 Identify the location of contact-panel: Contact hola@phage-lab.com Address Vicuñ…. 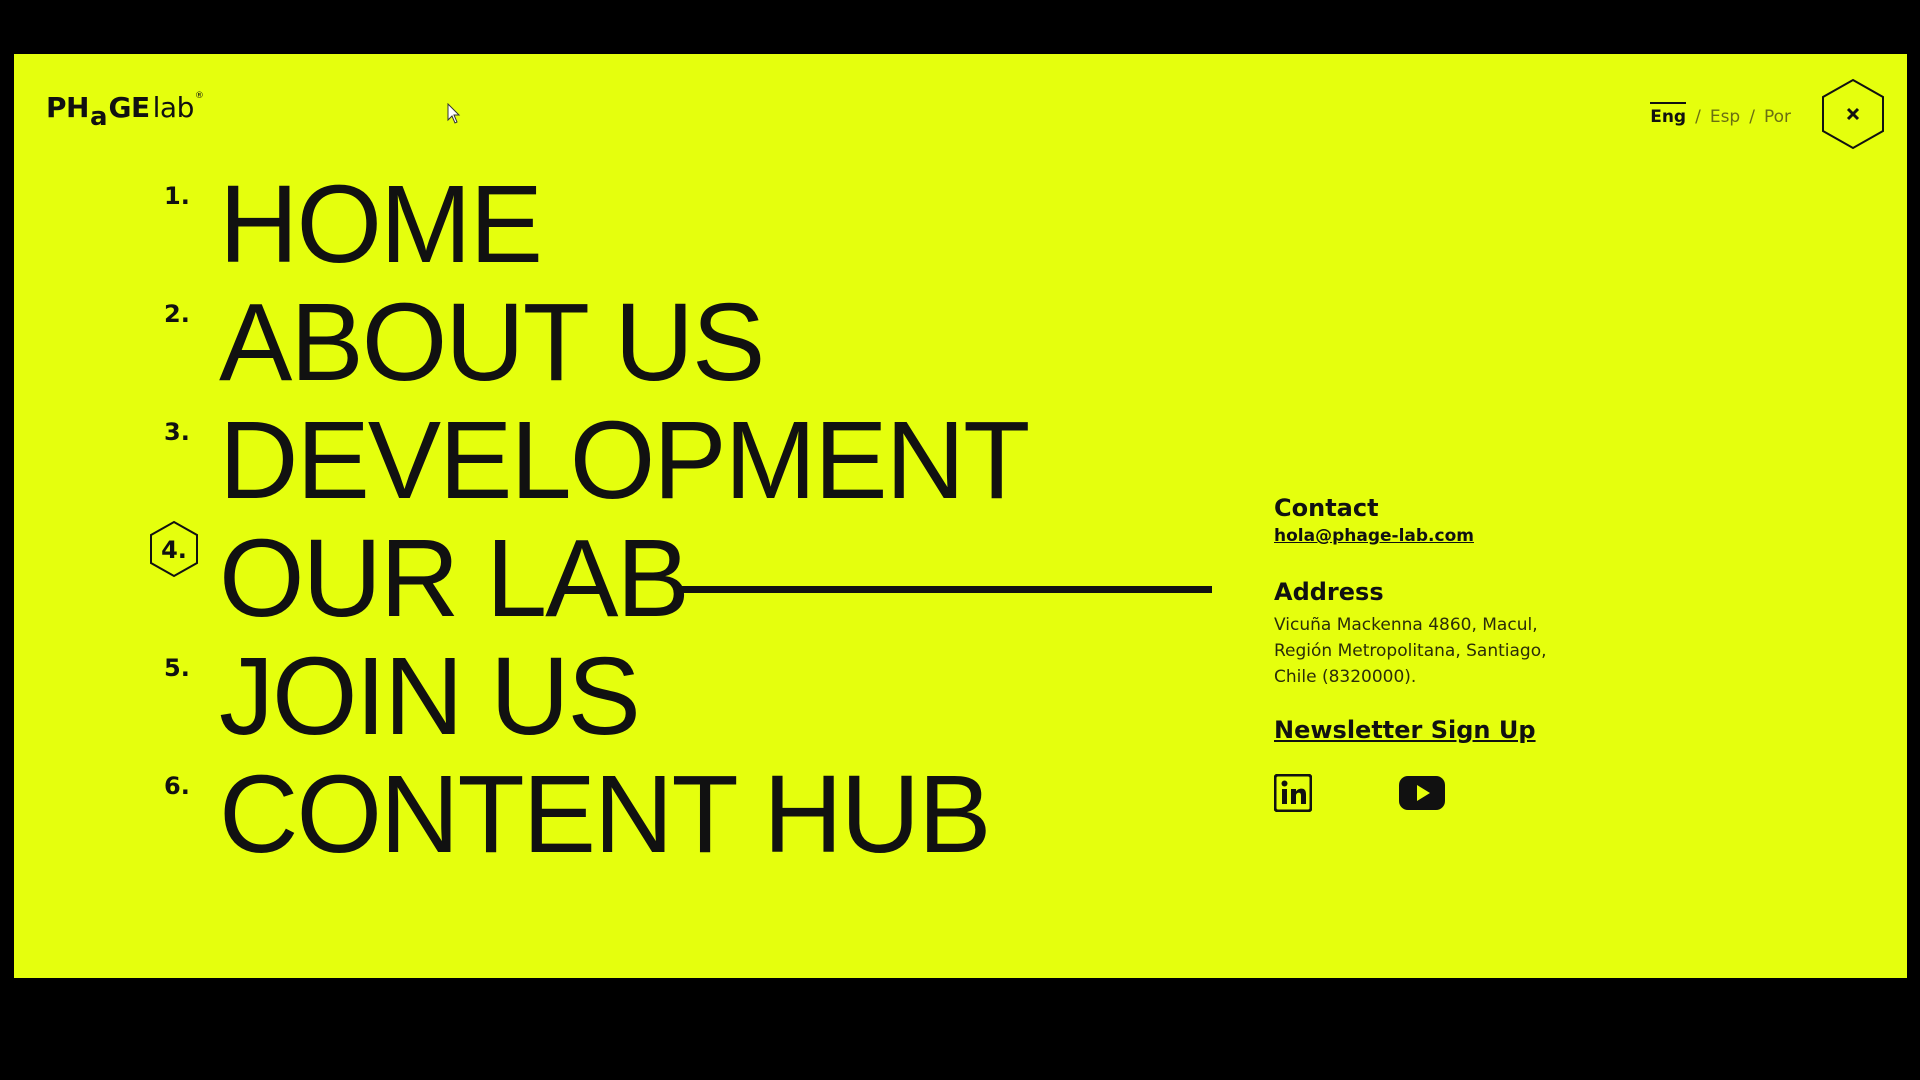
(1454, 652).